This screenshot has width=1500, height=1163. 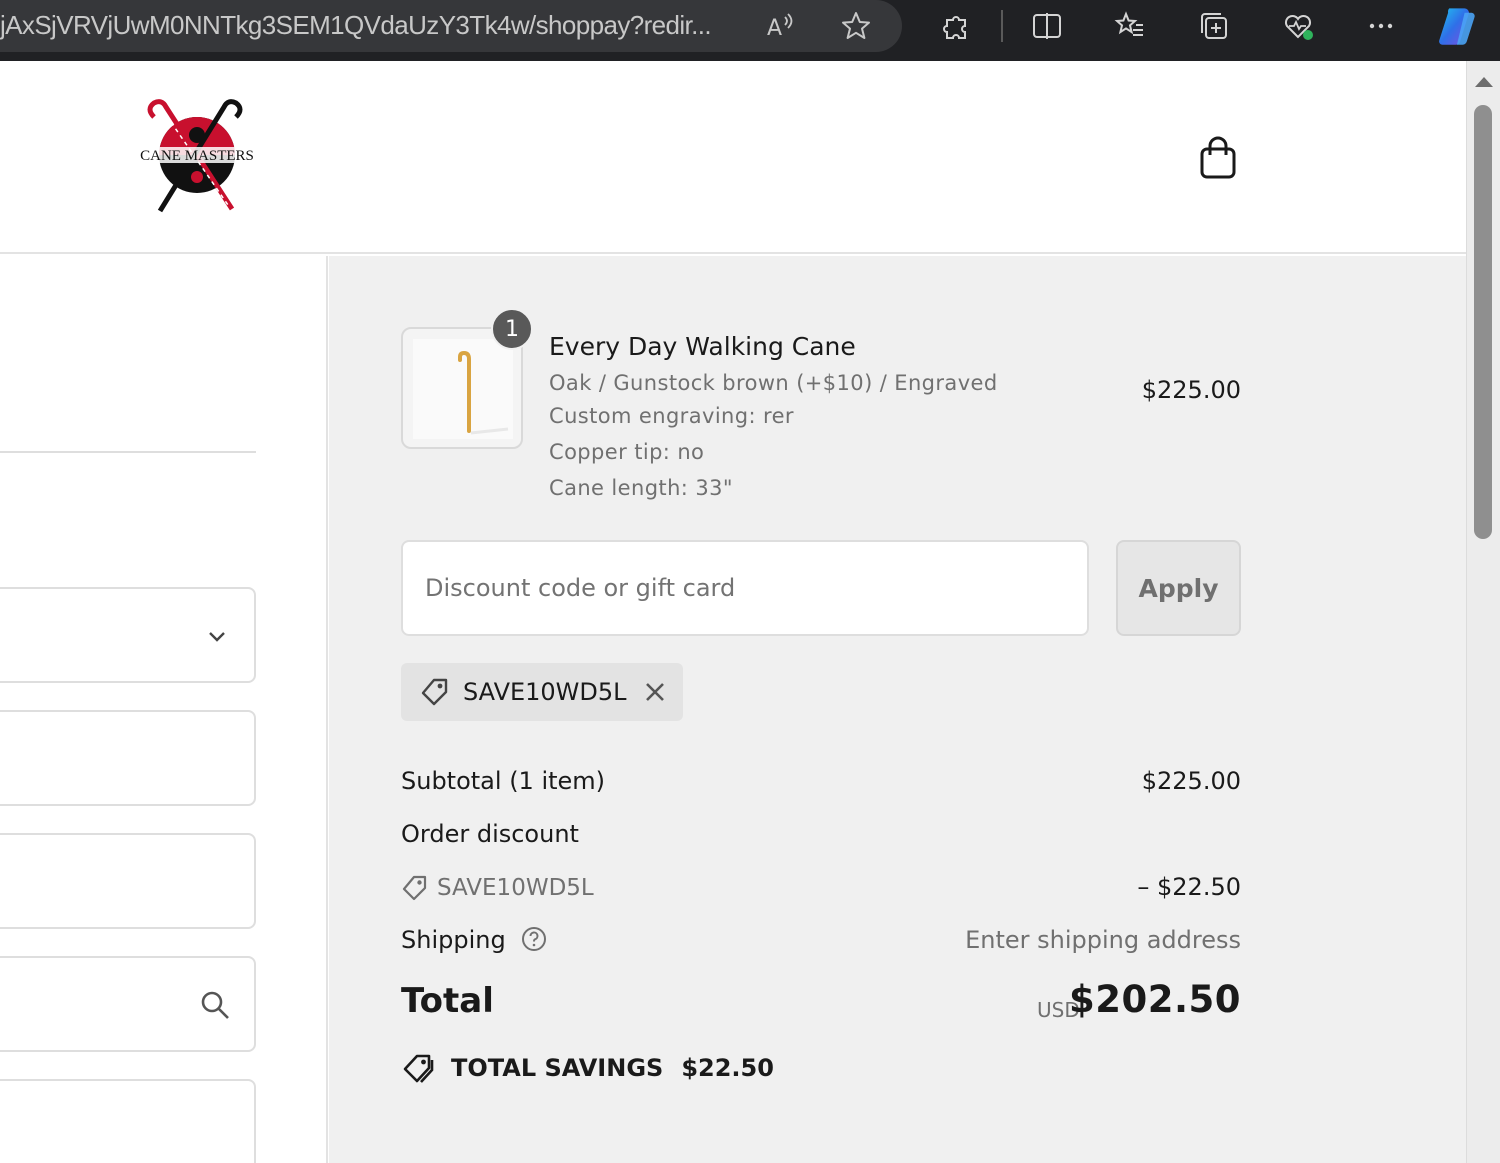 What do you see at coordinates (1047, 26) in the screenshot?
I see `split-screen-icon` at bounding box center [1047, 26].